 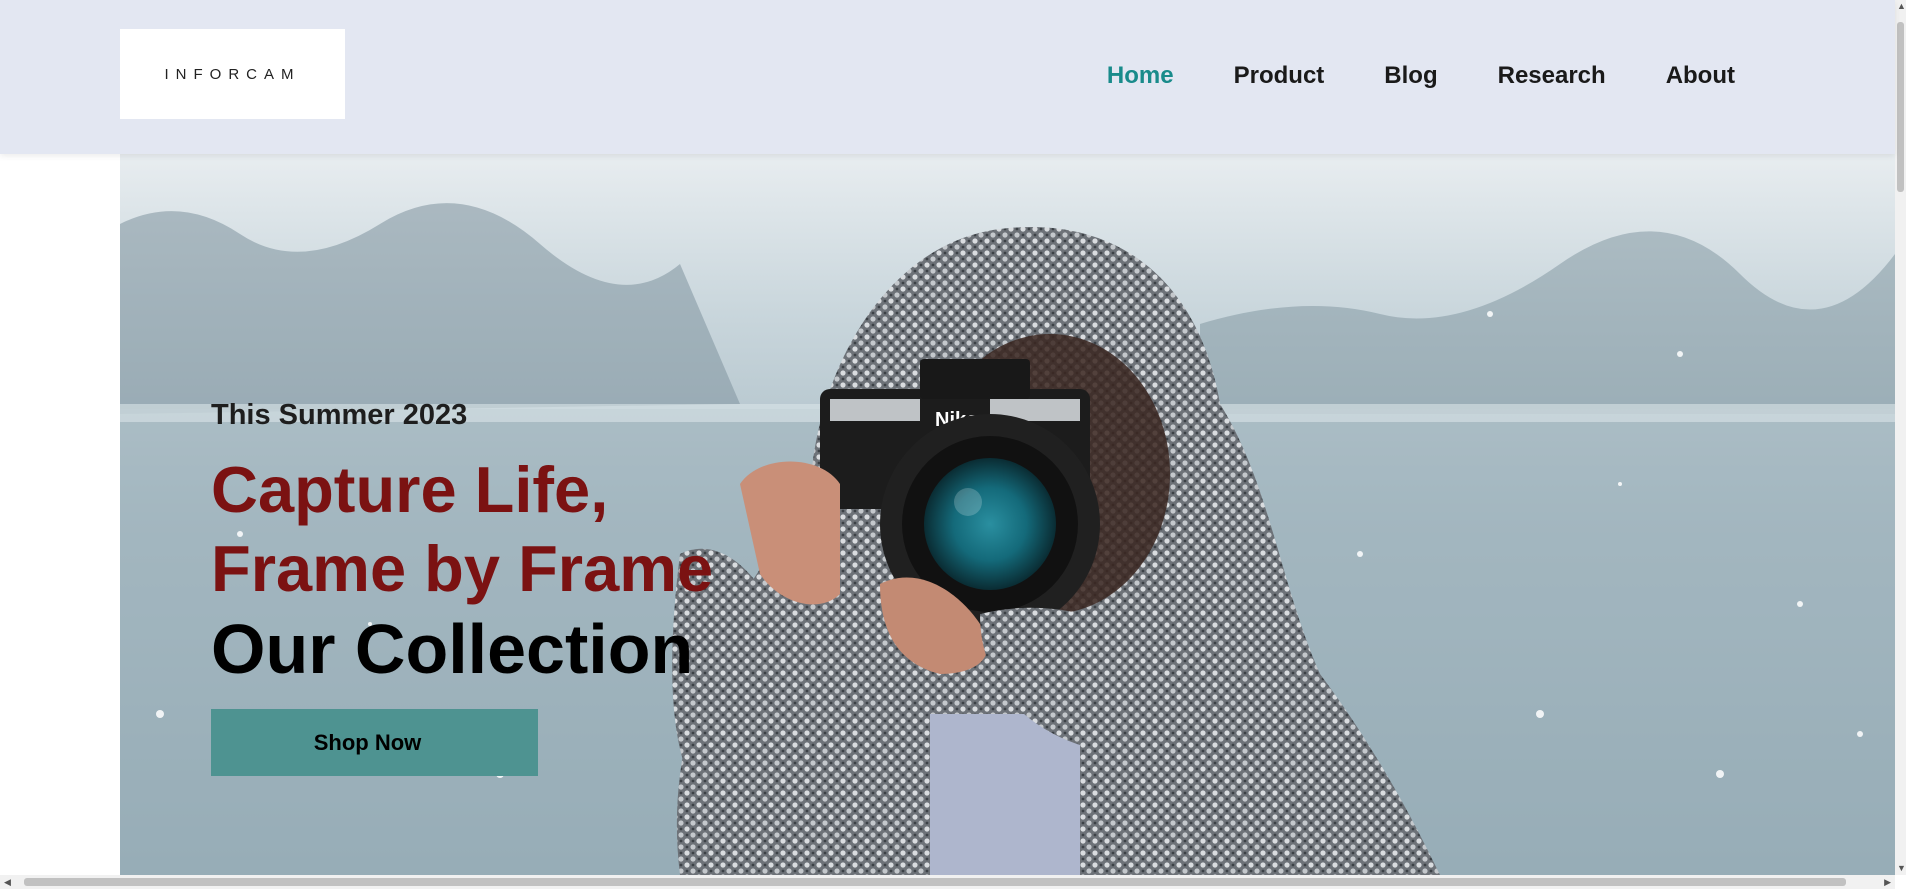 I want to click on nav-home: Home, so click(x=1140, y=76).